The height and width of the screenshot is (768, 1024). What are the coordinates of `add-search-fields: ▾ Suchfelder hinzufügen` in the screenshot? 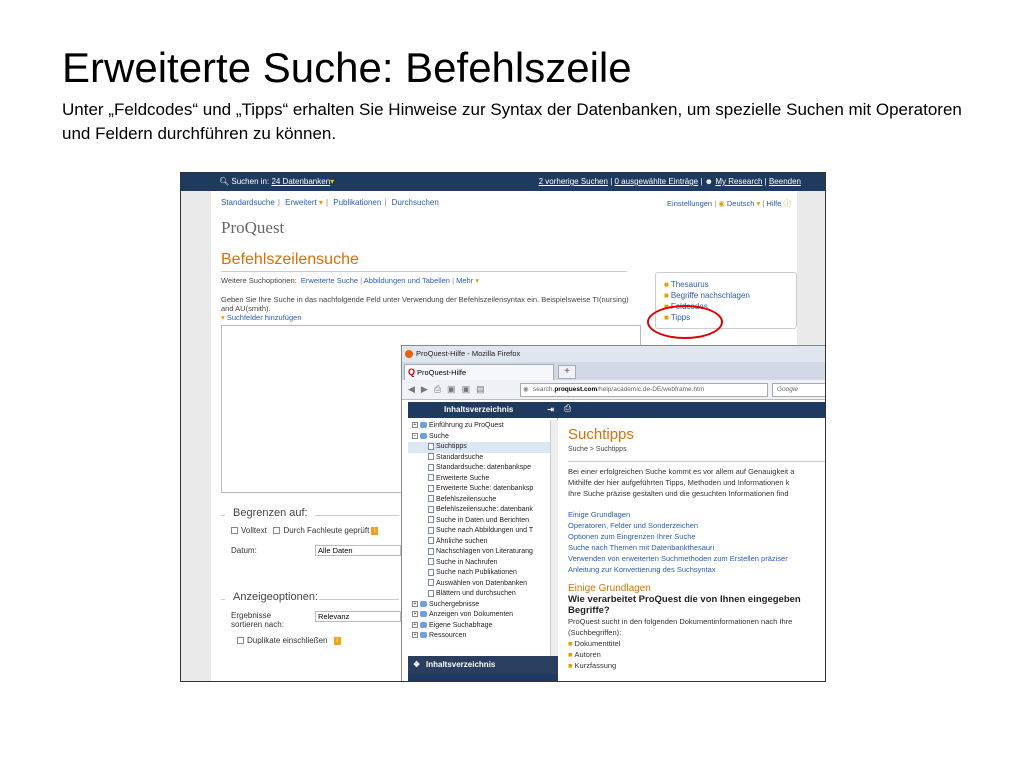 It's located at (261, 317).